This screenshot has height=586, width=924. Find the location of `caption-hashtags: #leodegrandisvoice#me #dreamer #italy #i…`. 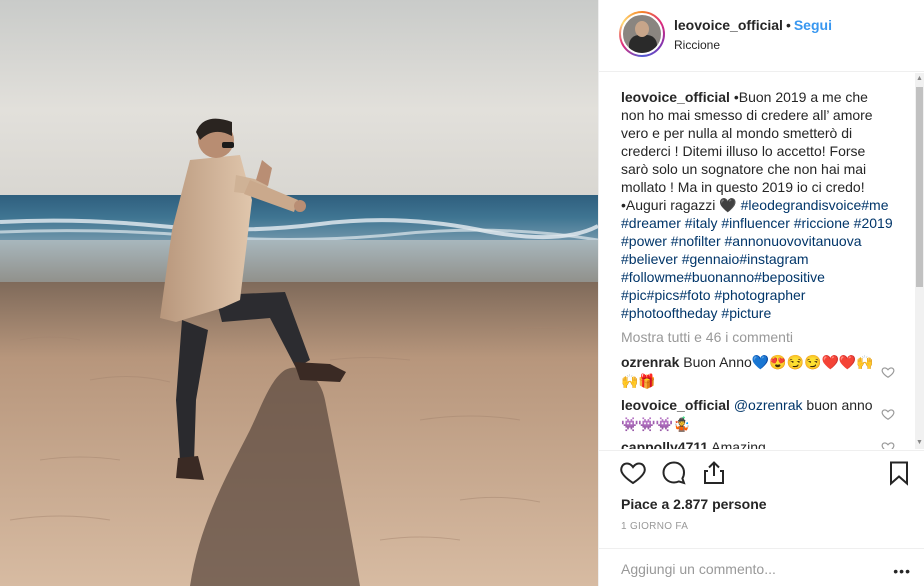

caption-hashtags: #leodegrandisvoice#me #dreamer #italy #i… is located at coordinates (757, 259).